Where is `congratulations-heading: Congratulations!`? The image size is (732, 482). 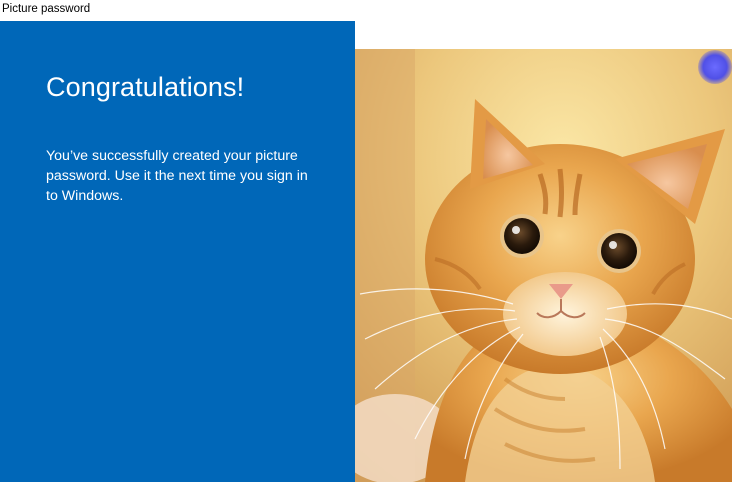
congratulations-heading: Congratulations! is located at coordinates (145, 87).